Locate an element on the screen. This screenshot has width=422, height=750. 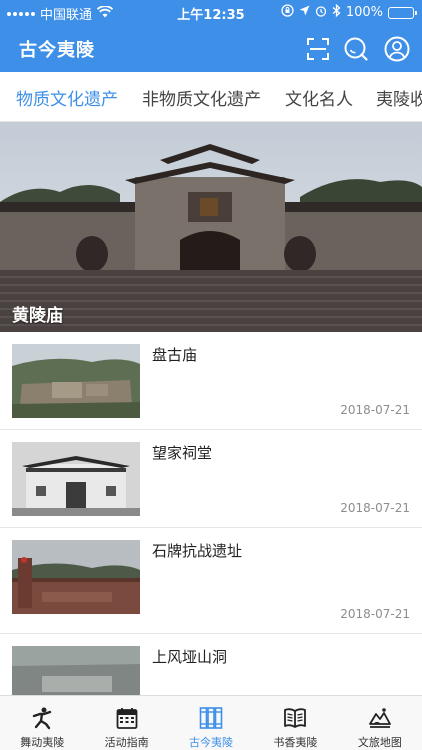
tabbar-item-dance-yiling: 舞动夷陵 is located at coordinates (42, 723).